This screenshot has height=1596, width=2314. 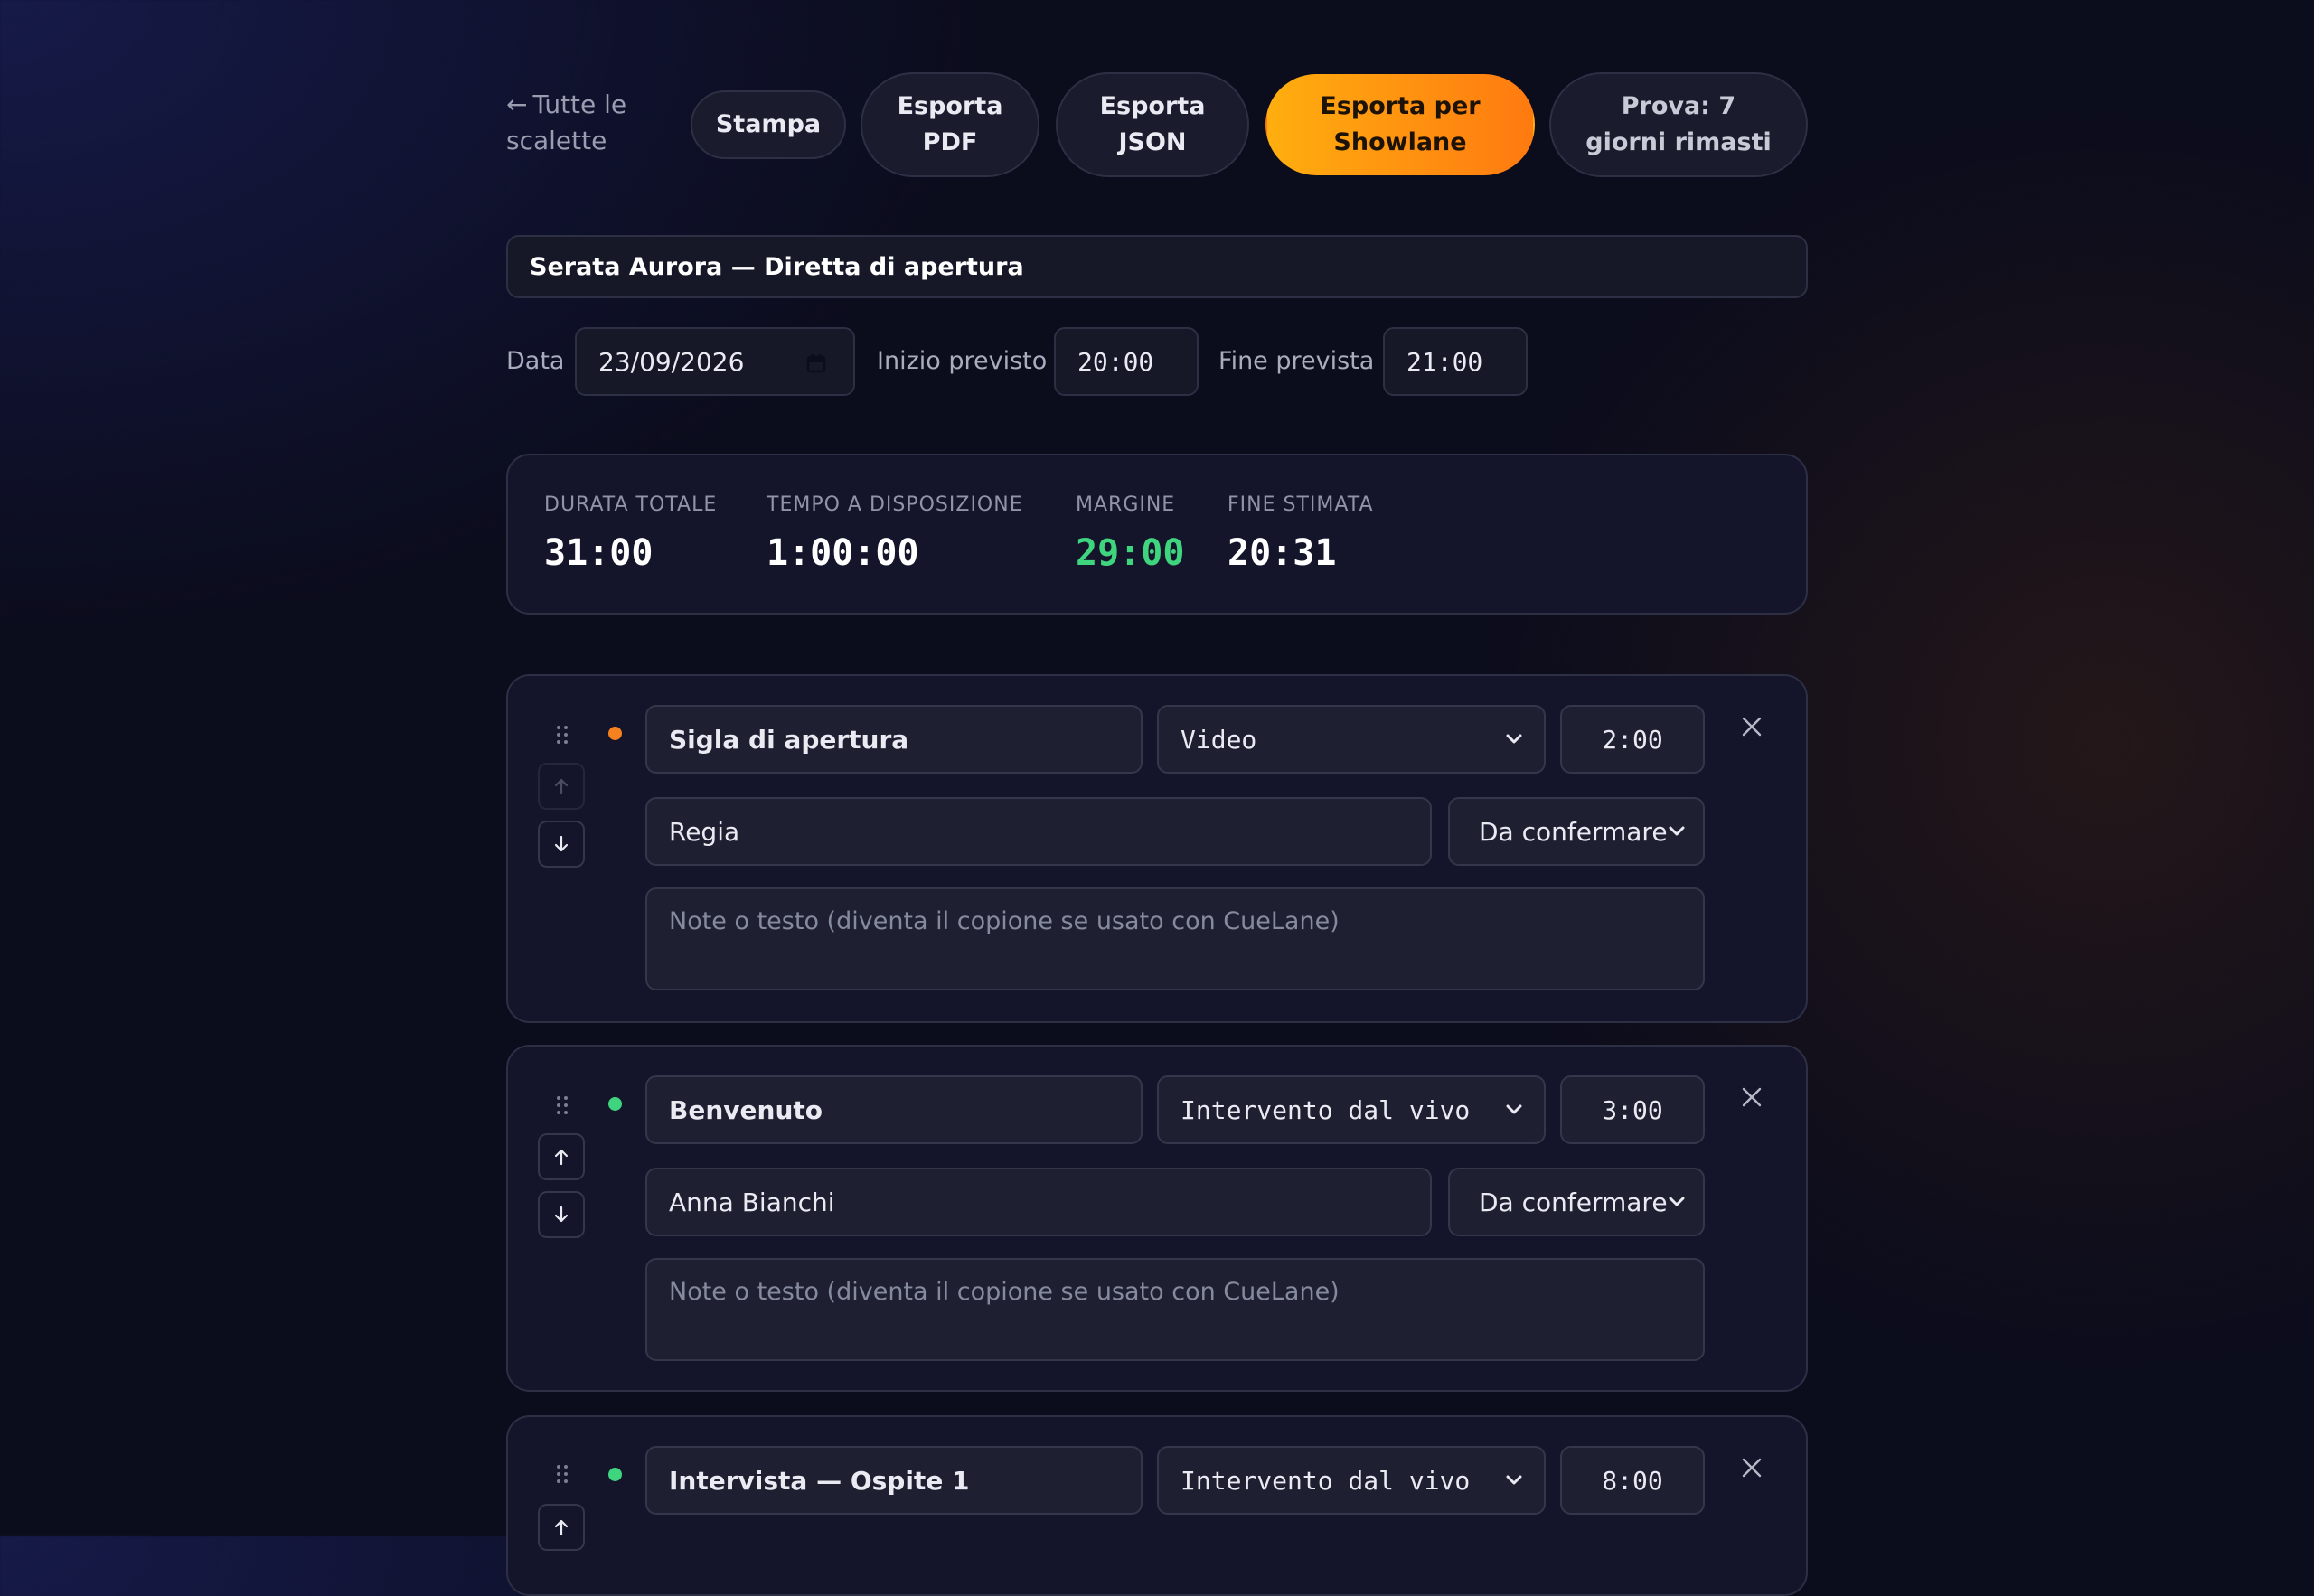 What do you see at coordinates (1038, 831) in the screenshot?
I see `segment-owner-input: Regia` at bounding box center [1038, 831].